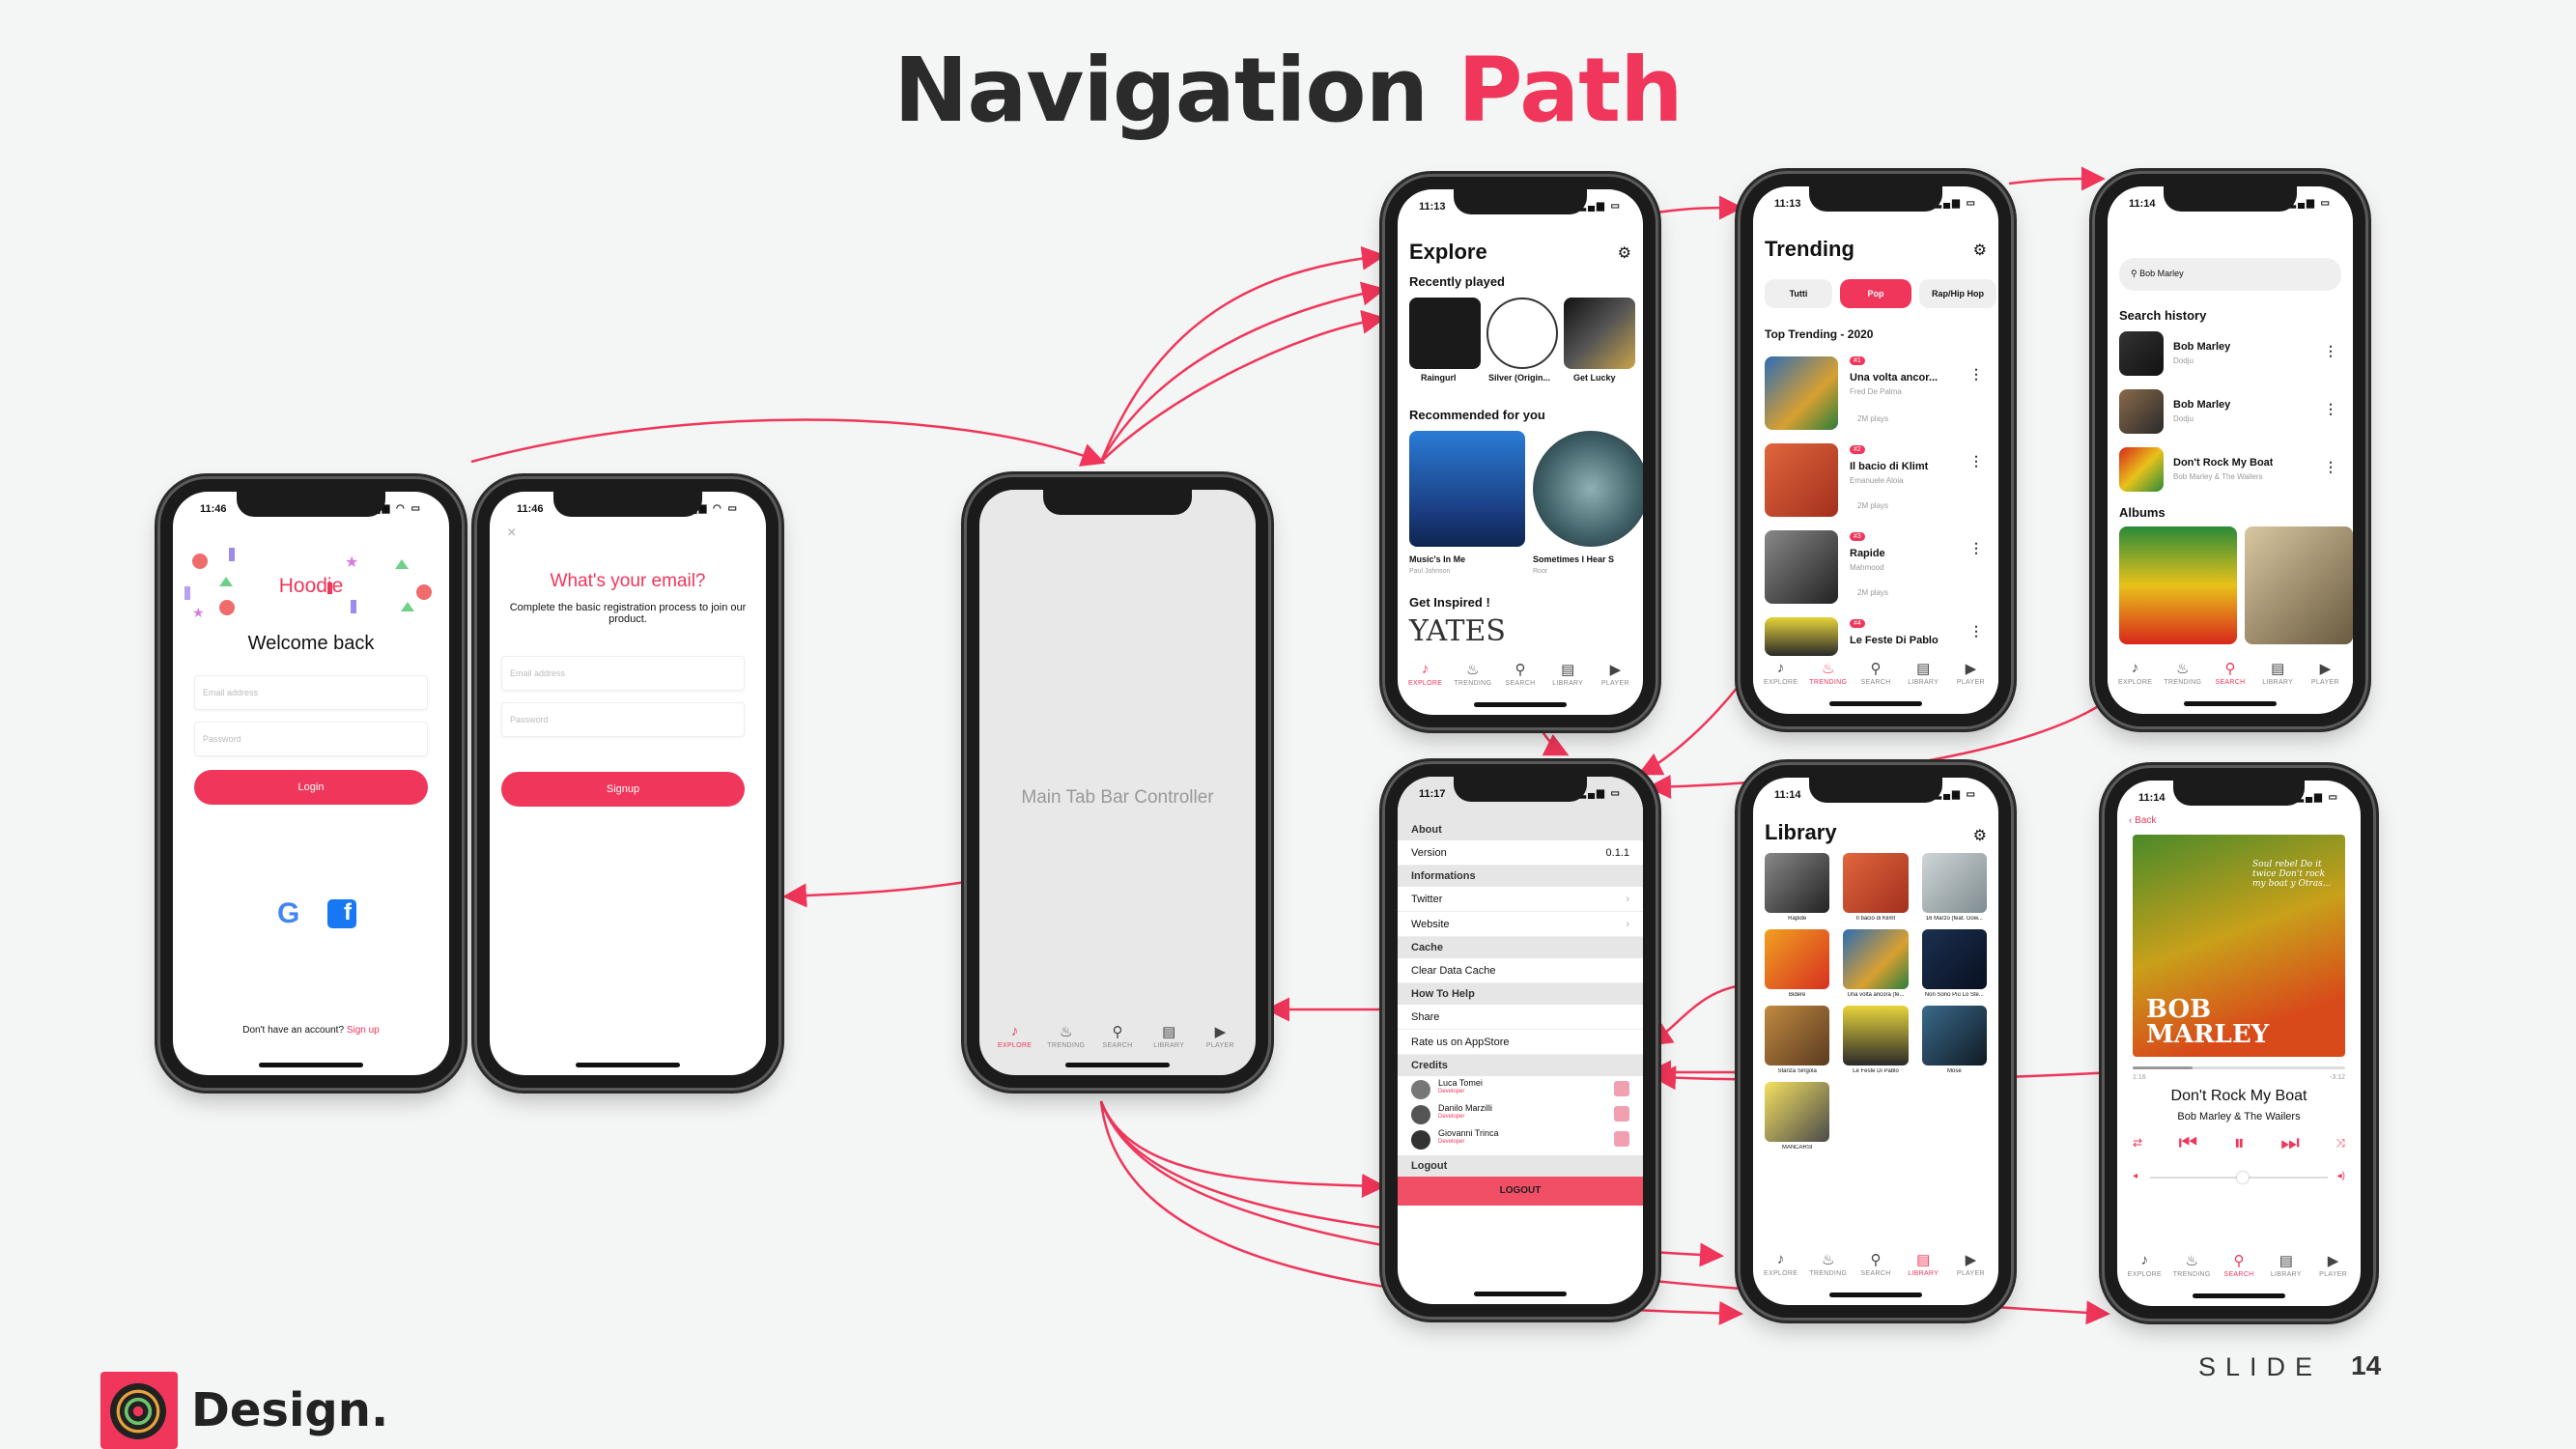  What do you see at coordinates (2242, 1177) in the screenshot?
I see `volume-knob` at bounding box center [2242, 1177].